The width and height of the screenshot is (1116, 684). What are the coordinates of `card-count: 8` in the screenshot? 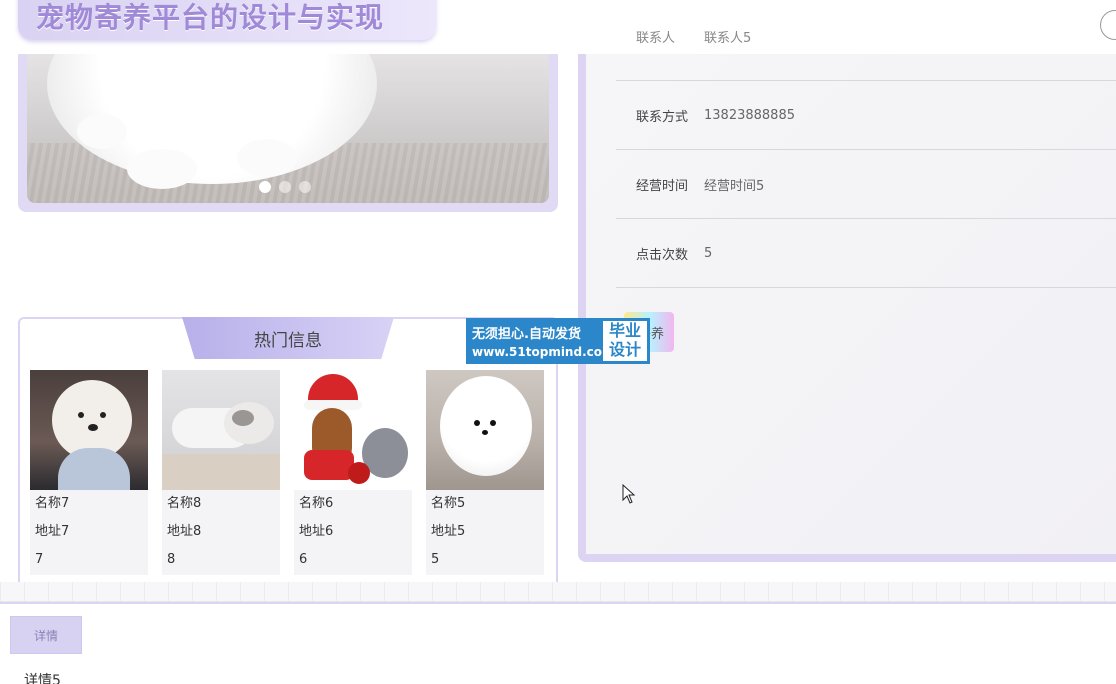 It's located at (171, 559).